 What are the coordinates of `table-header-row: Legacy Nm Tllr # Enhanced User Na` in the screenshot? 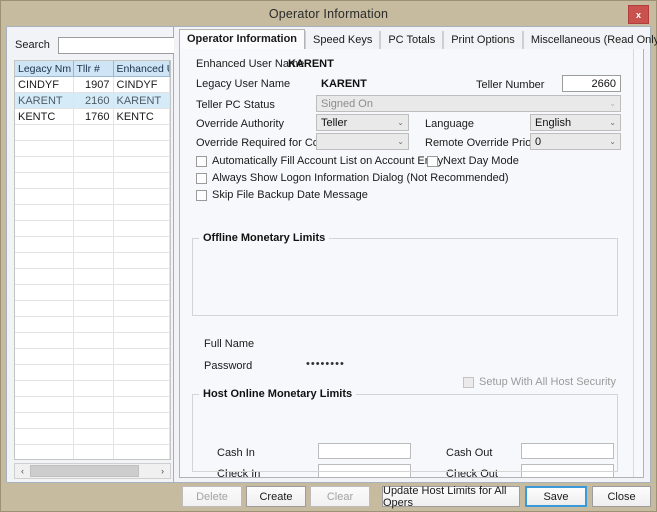 It's located at (92, 69).